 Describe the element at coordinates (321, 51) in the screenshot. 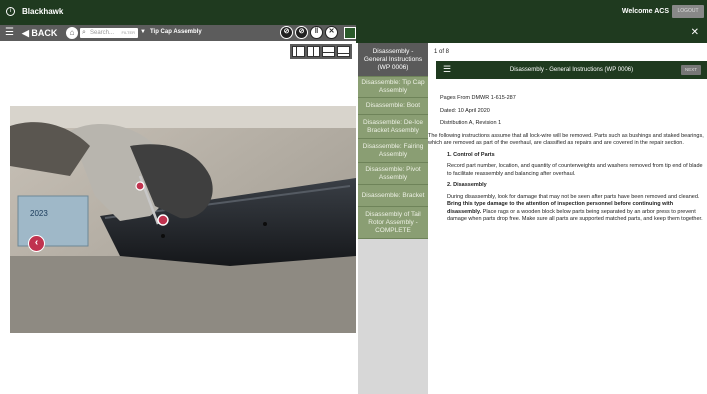

I see `layout-switcher` at that location.